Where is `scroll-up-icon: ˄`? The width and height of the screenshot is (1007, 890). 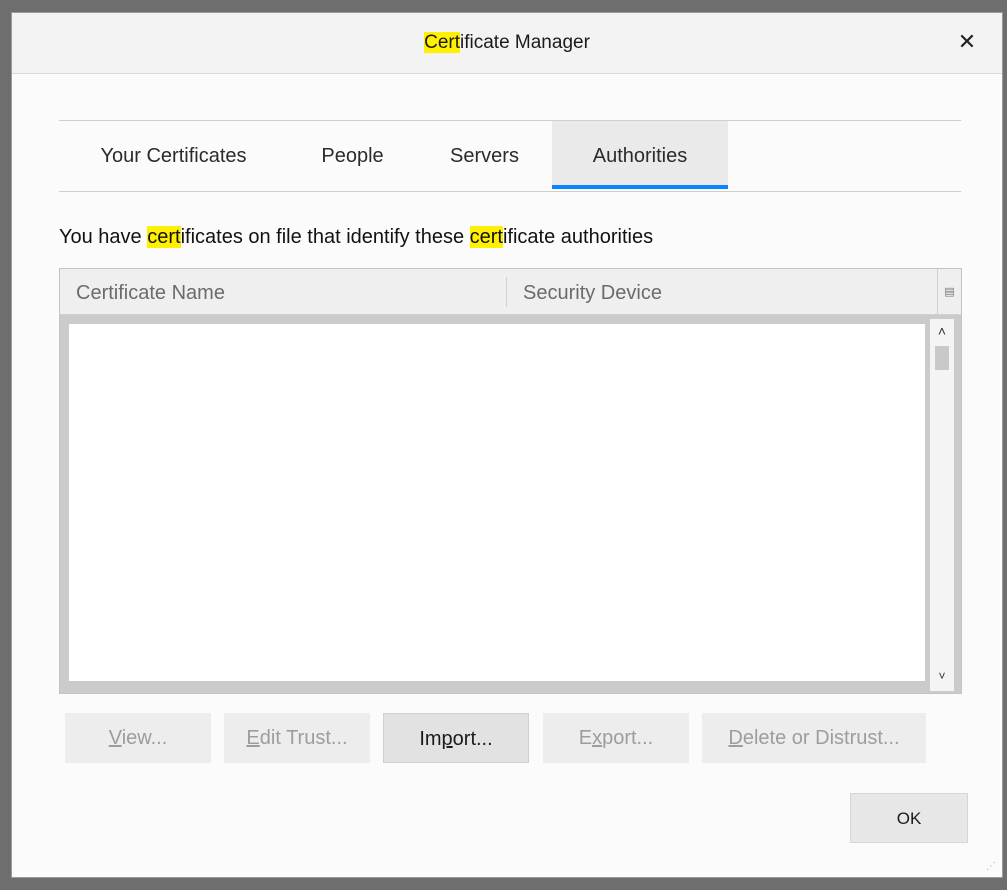 scroll-up-icon: ˄ is located at coordinates (942, 333).